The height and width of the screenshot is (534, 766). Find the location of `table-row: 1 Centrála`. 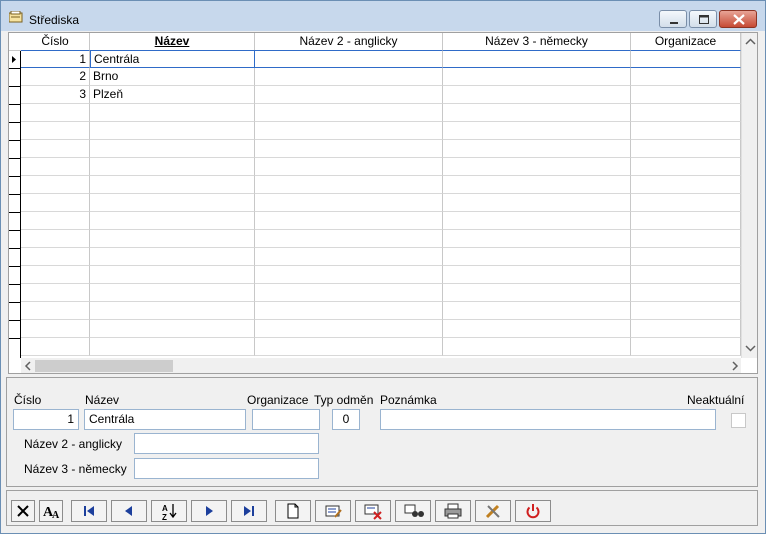

table-row: 1 Centrála is located at coordinates (375, 59).